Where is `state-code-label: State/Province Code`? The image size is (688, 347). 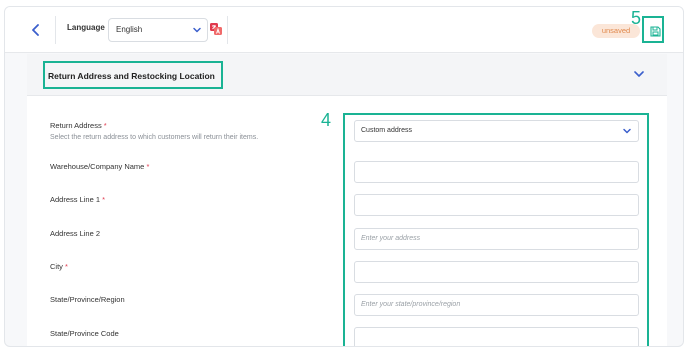 state-code-label: State/Province Code is located at coordinates (84, 333).